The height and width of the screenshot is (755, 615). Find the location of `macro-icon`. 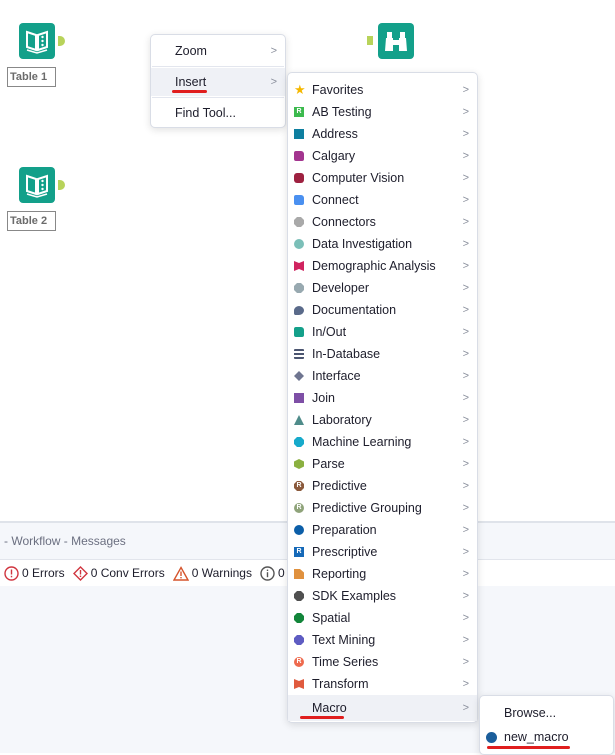

macro-icon is located at coordinates (491, 737).